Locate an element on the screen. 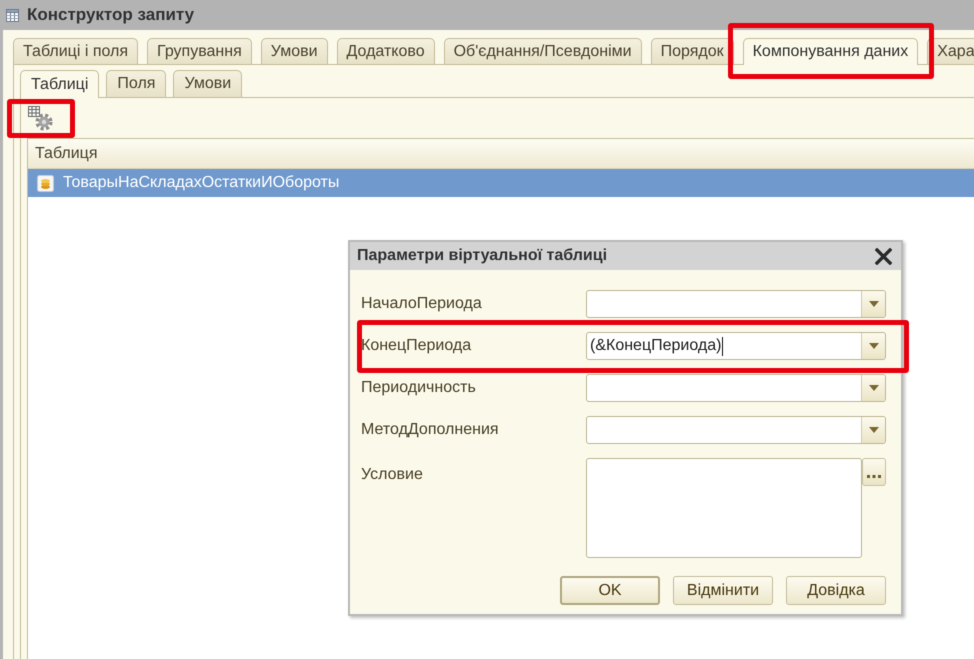  tab: Об'єднання/Псевдоніми is located at coordinates (543, 51).